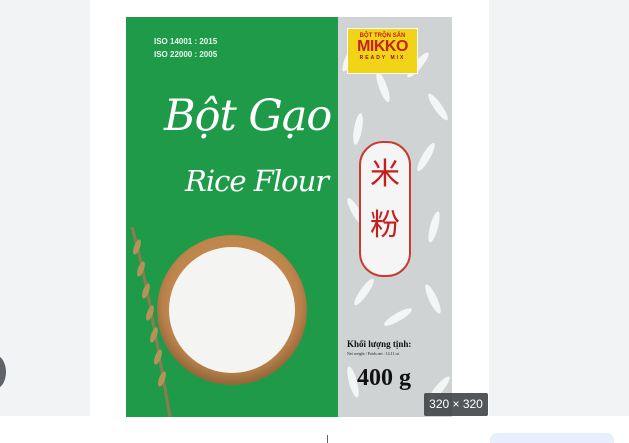 This screenshot has width=629, height=443. What do you see at coordinates (384, 378) in the screenshot?
I see `net-weight-value: 400 g` at bounding box center [384, 378].